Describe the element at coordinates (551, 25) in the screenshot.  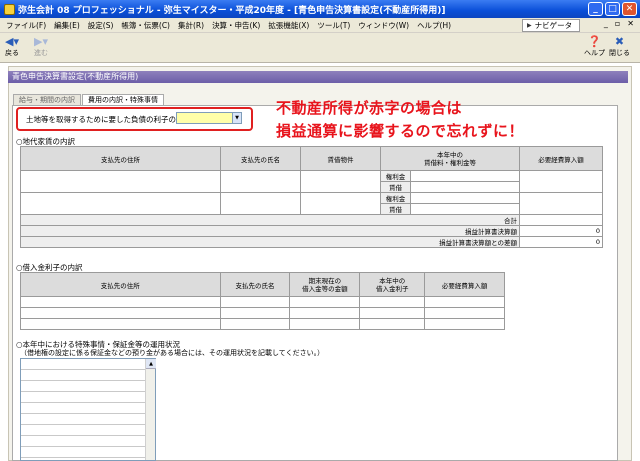
I see `navigator-button: ▶ ナビゲータ` at that location.